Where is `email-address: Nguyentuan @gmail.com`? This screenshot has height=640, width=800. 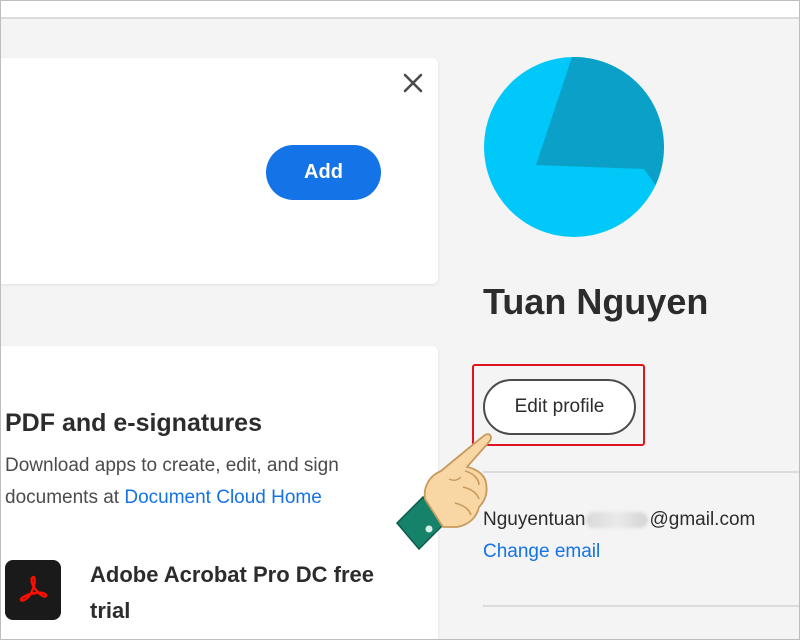
email-address: Nguyentuan @gmail.com is located at coordinates (619, 520).